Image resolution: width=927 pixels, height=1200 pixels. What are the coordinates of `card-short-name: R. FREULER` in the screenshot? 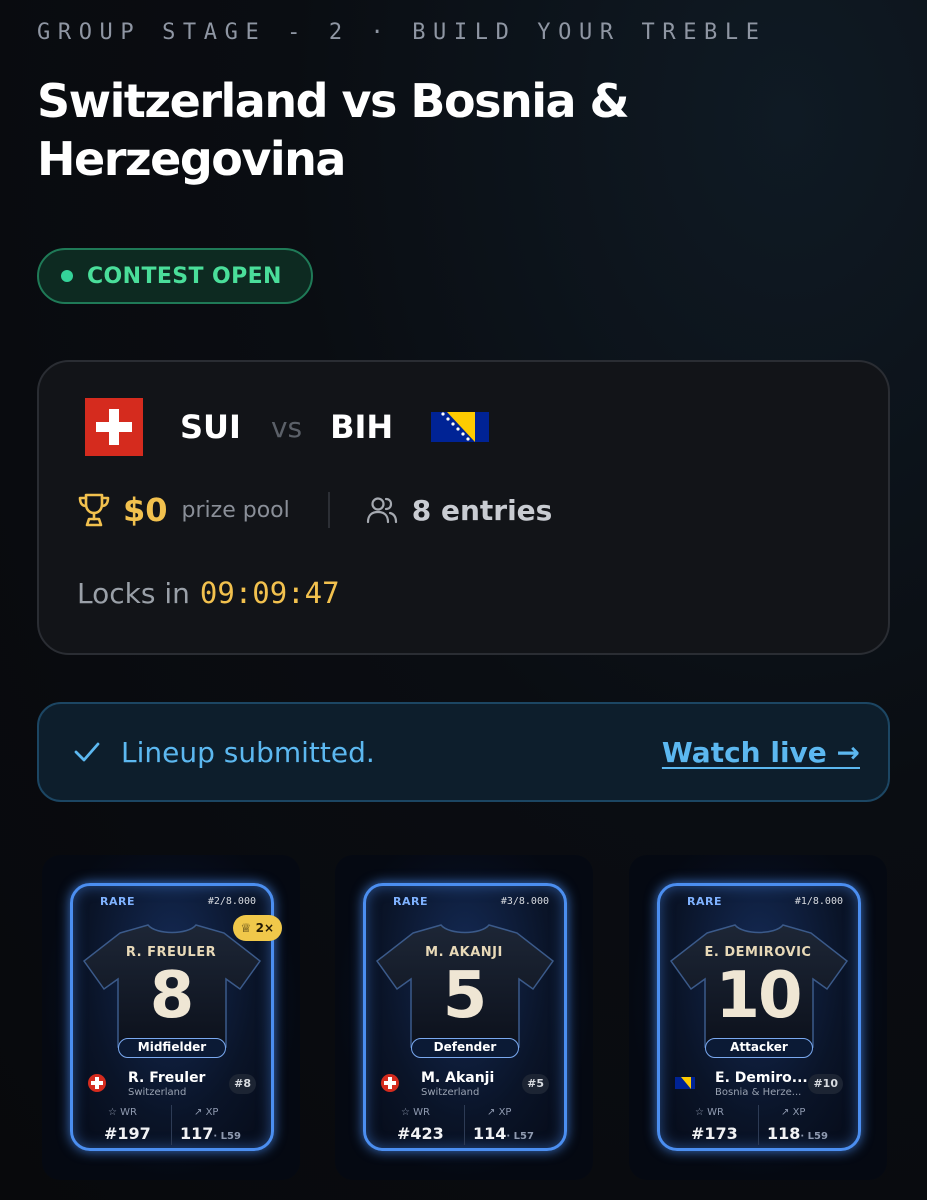 It's located at (171, 952).